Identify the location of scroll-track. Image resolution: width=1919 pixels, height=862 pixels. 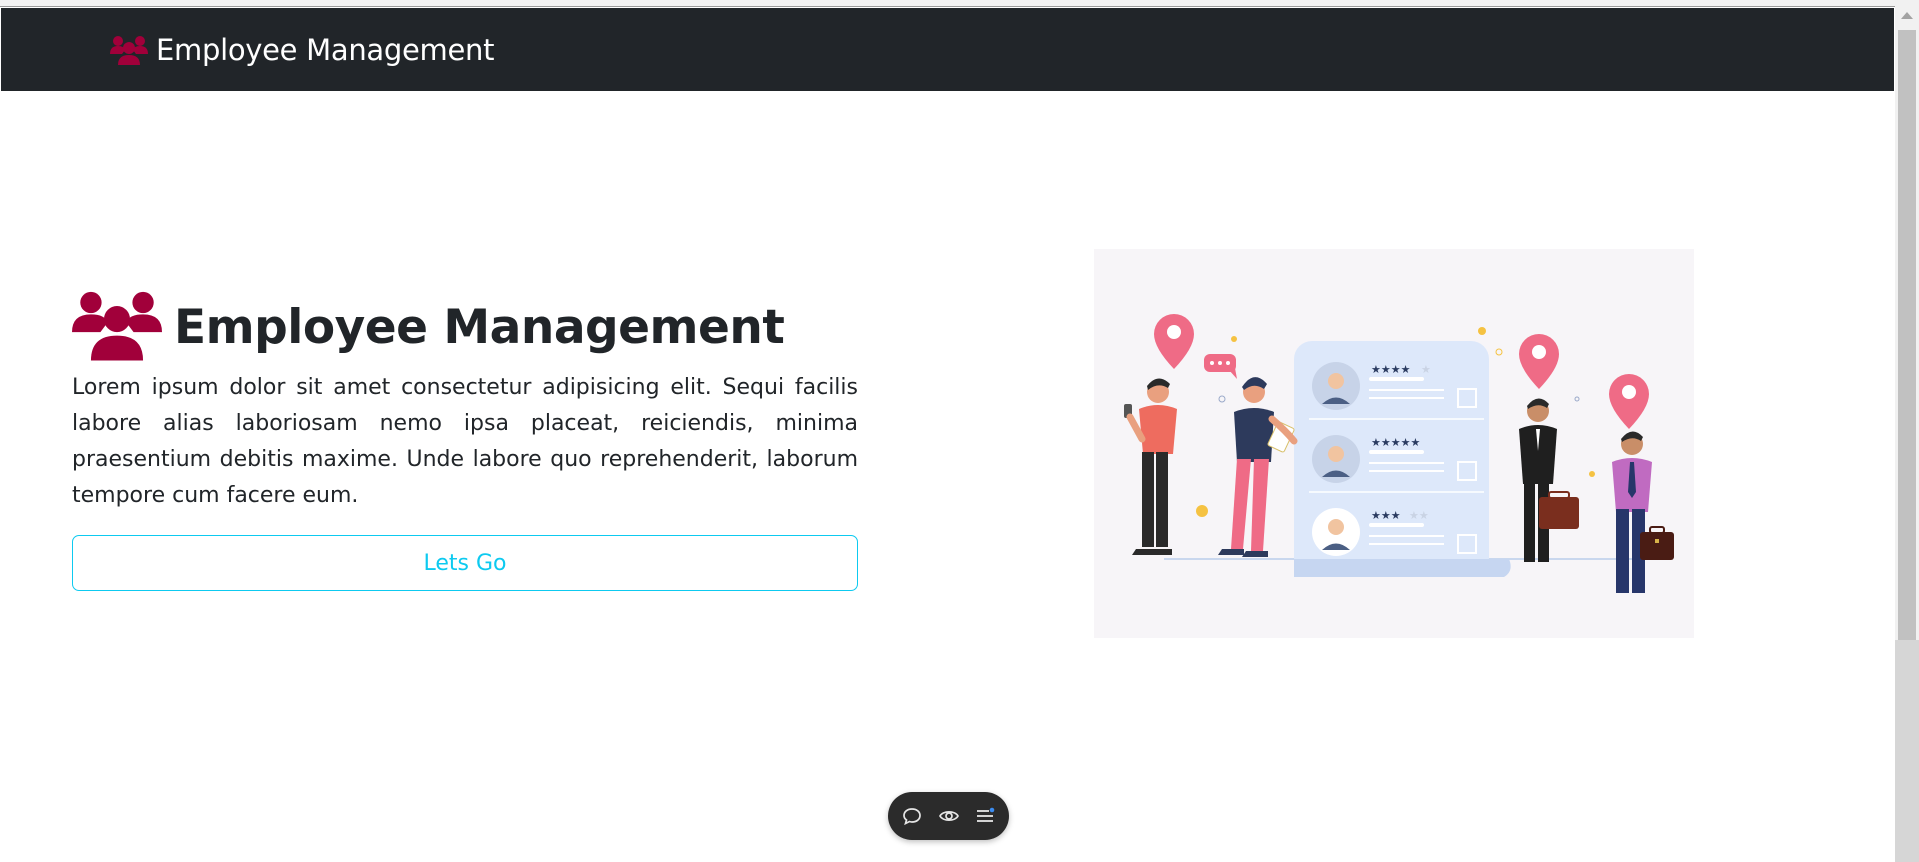
(1907, 751).